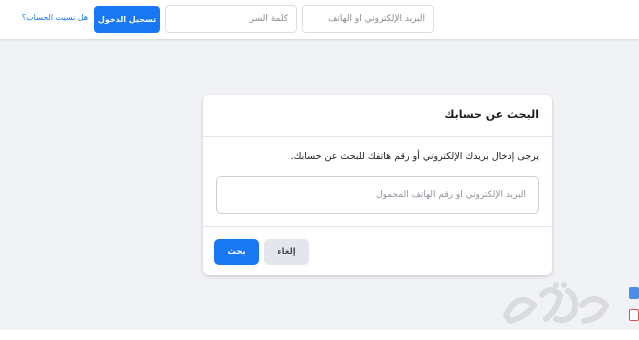 Image resolution: width=639 pixels, height=340 pixels. Describe the element at coordinates (127, 19) in the screenshot. I see `login-button: تسجيل الدخول` at that location.